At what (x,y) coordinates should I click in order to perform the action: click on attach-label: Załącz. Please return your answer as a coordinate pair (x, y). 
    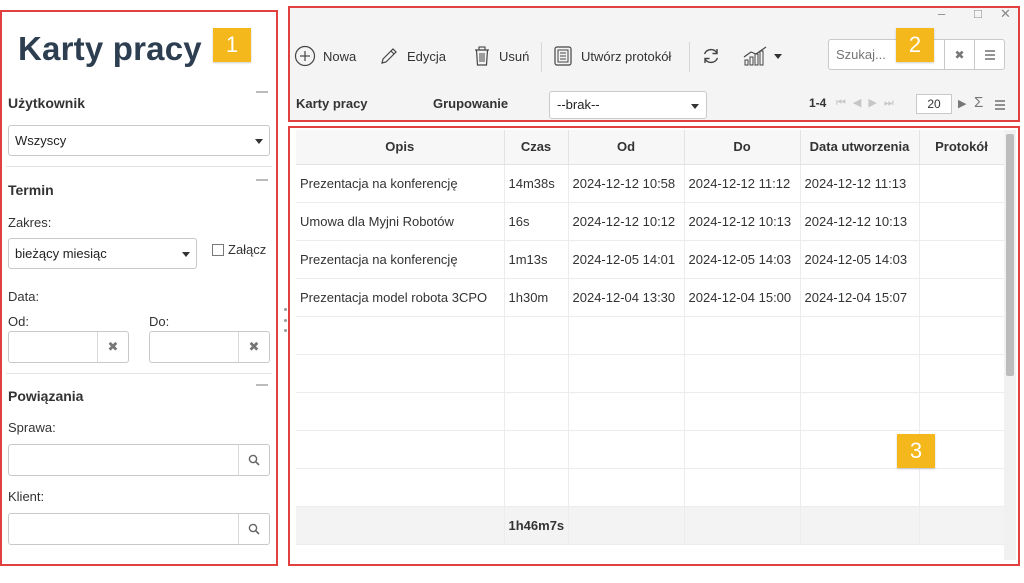
    Looking at the image, I should click on (247, 249).